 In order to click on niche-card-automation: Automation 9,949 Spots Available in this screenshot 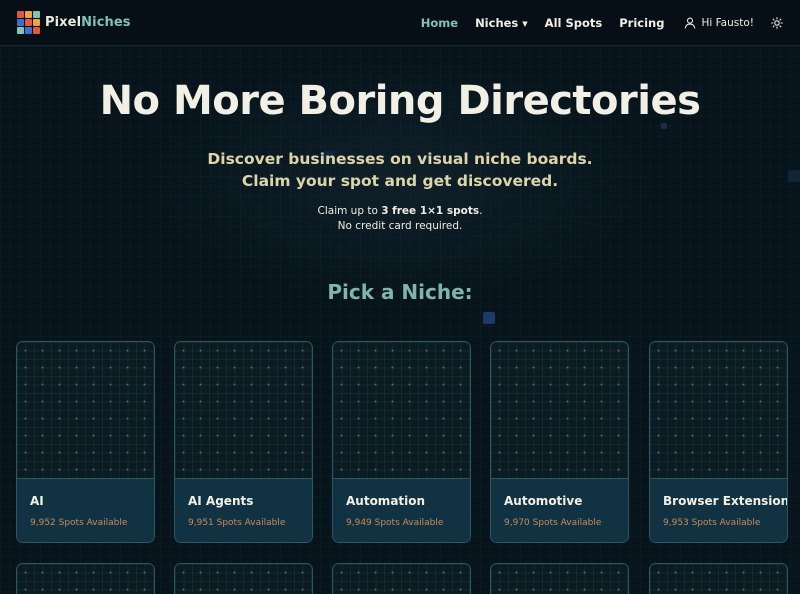, I will do `click(401, 442)`.